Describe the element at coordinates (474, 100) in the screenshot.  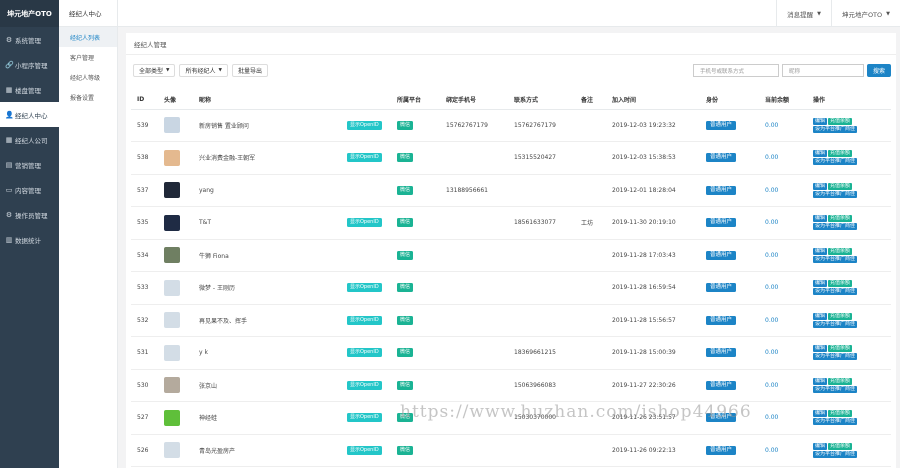
I see `column-header: 绑定手机号` at that location.